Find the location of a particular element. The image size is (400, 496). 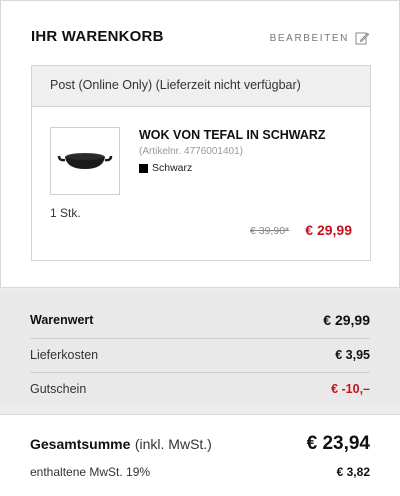

color-name: Schwarz is located at coordinates (172, 168).